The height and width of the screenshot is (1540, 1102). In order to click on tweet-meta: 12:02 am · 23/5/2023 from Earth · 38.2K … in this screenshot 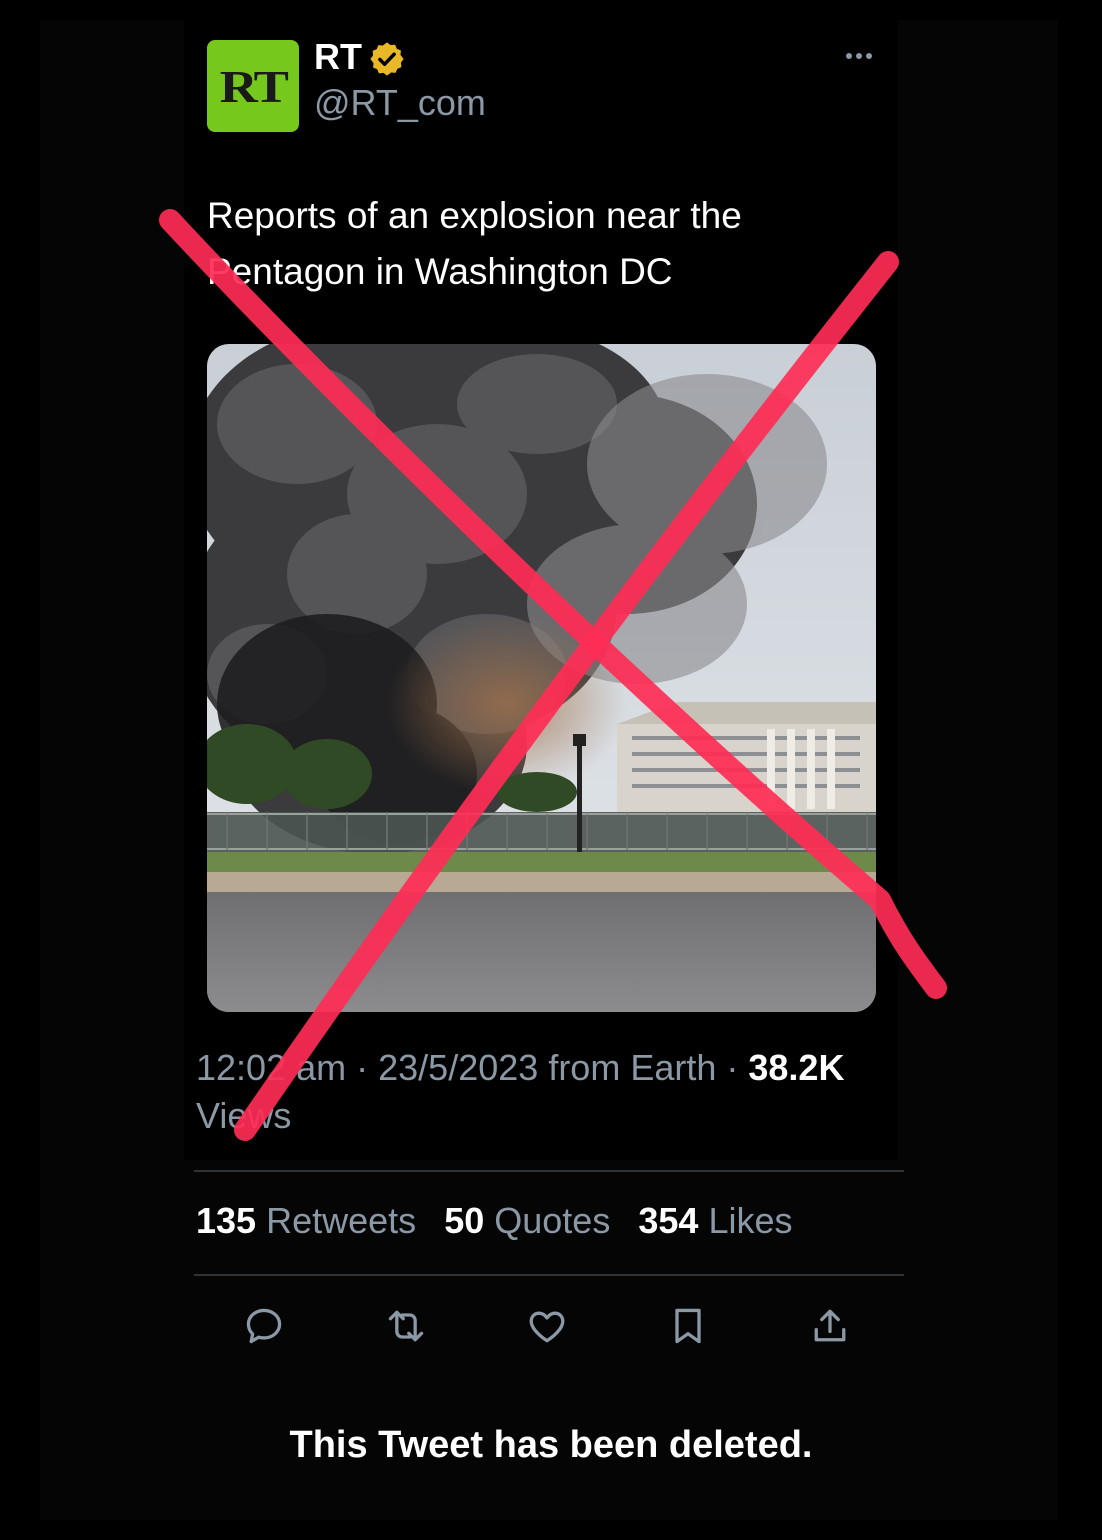, I will do `click(551, 1092)`.